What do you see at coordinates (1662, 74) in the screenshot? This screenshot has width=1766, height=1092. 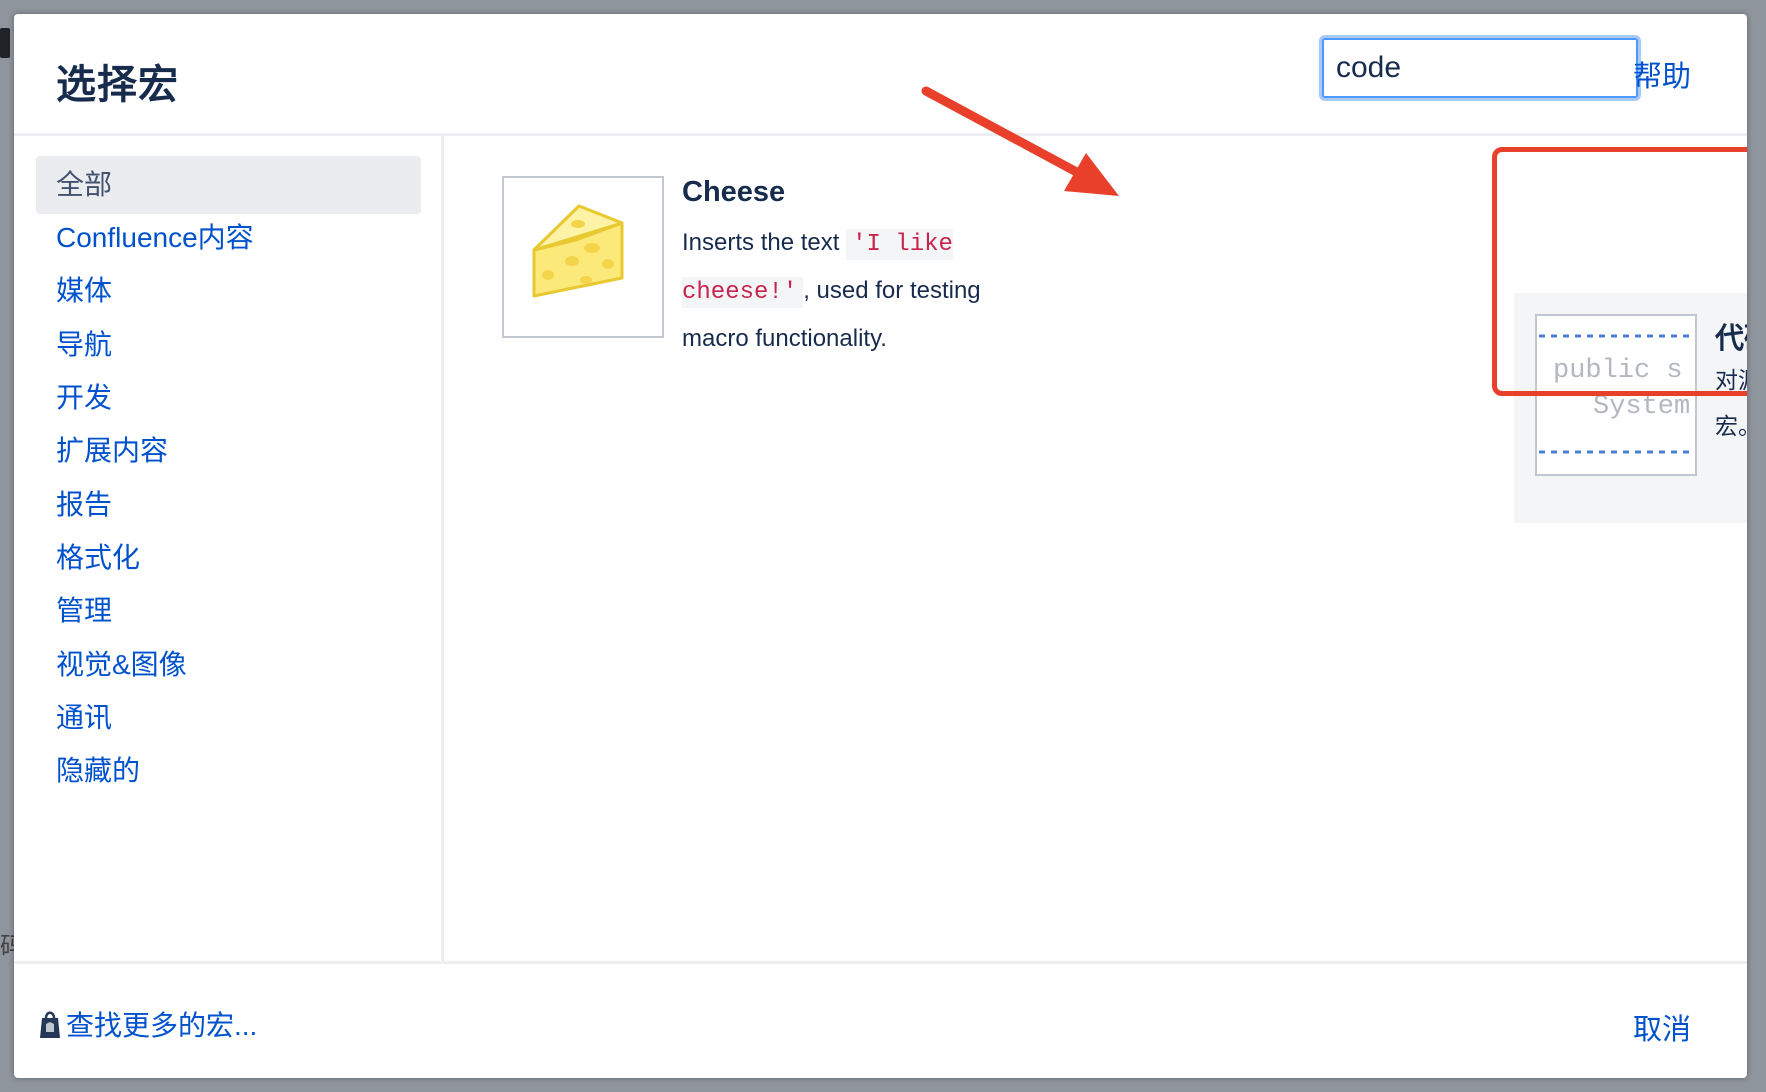 I see `help-link: 帮助` at bounding box center [1662, 74].